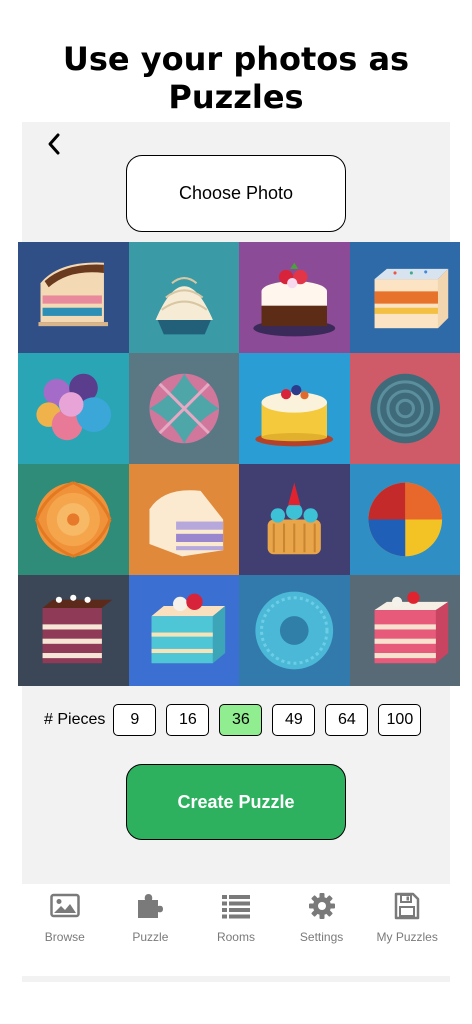 This screenshot has width=472, height=1024. I want to click on pieces-selector: # Pieces 9 16 36 49 64 100, so click(236, 720).